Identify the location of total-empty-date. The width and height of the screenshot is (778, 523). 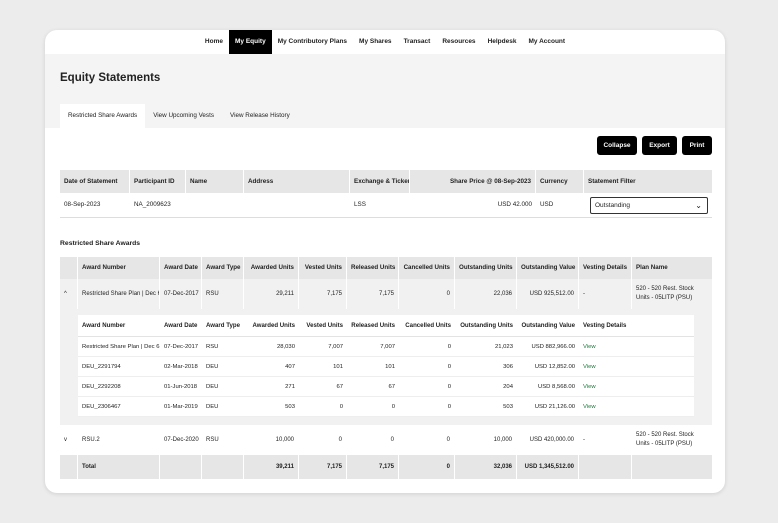
(181, 467).